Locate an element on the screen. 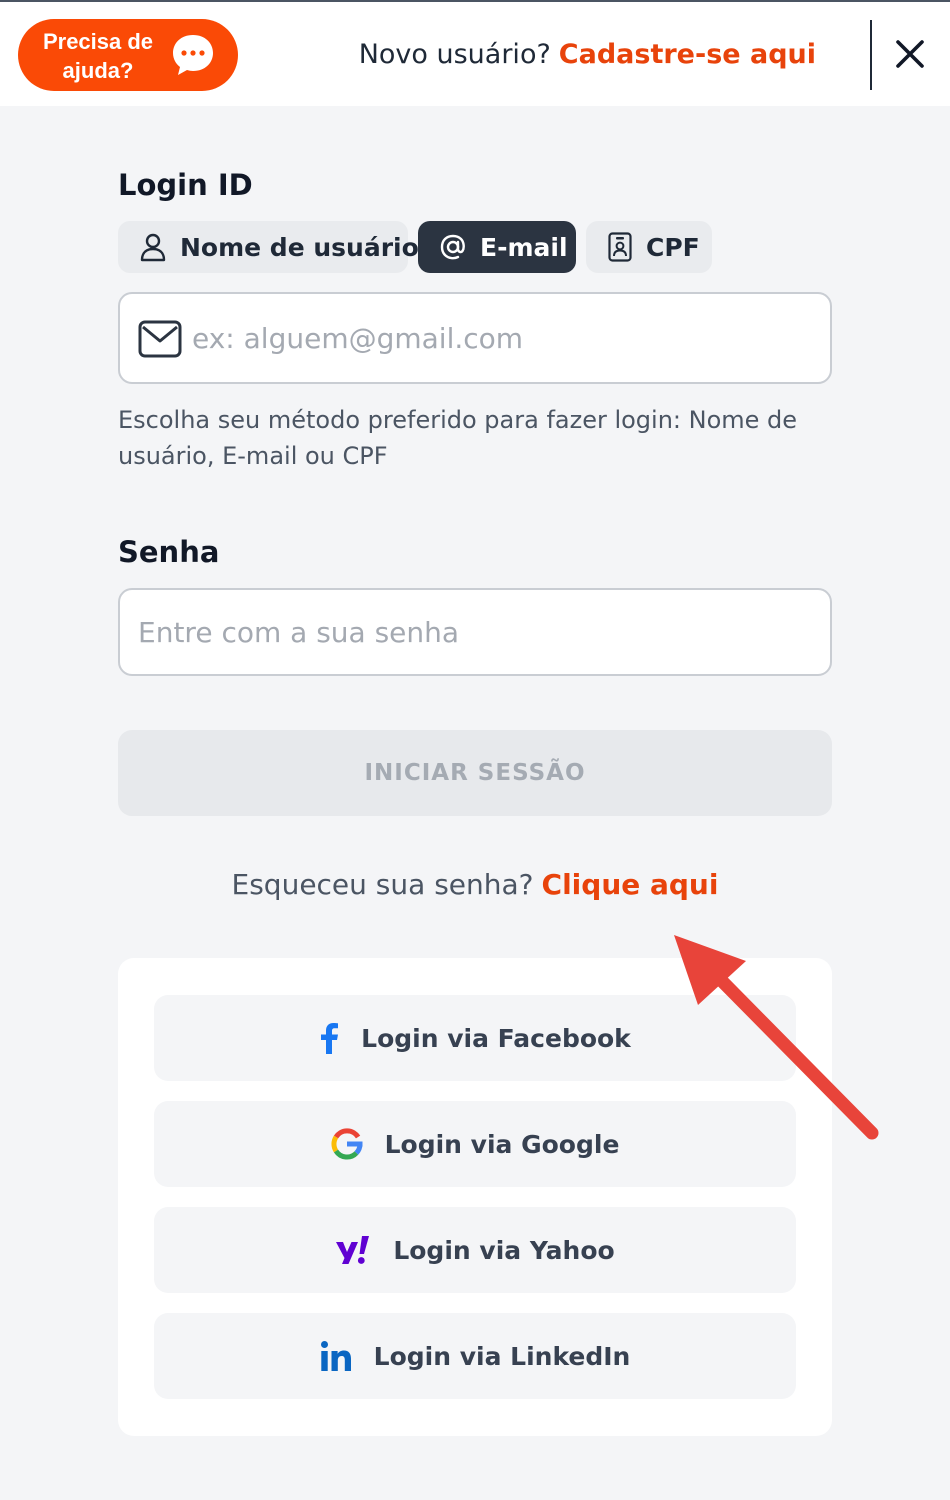 This screenshot has height=1500, width=950. tab-email-label: E-mail is located at coordinates (524, 247).